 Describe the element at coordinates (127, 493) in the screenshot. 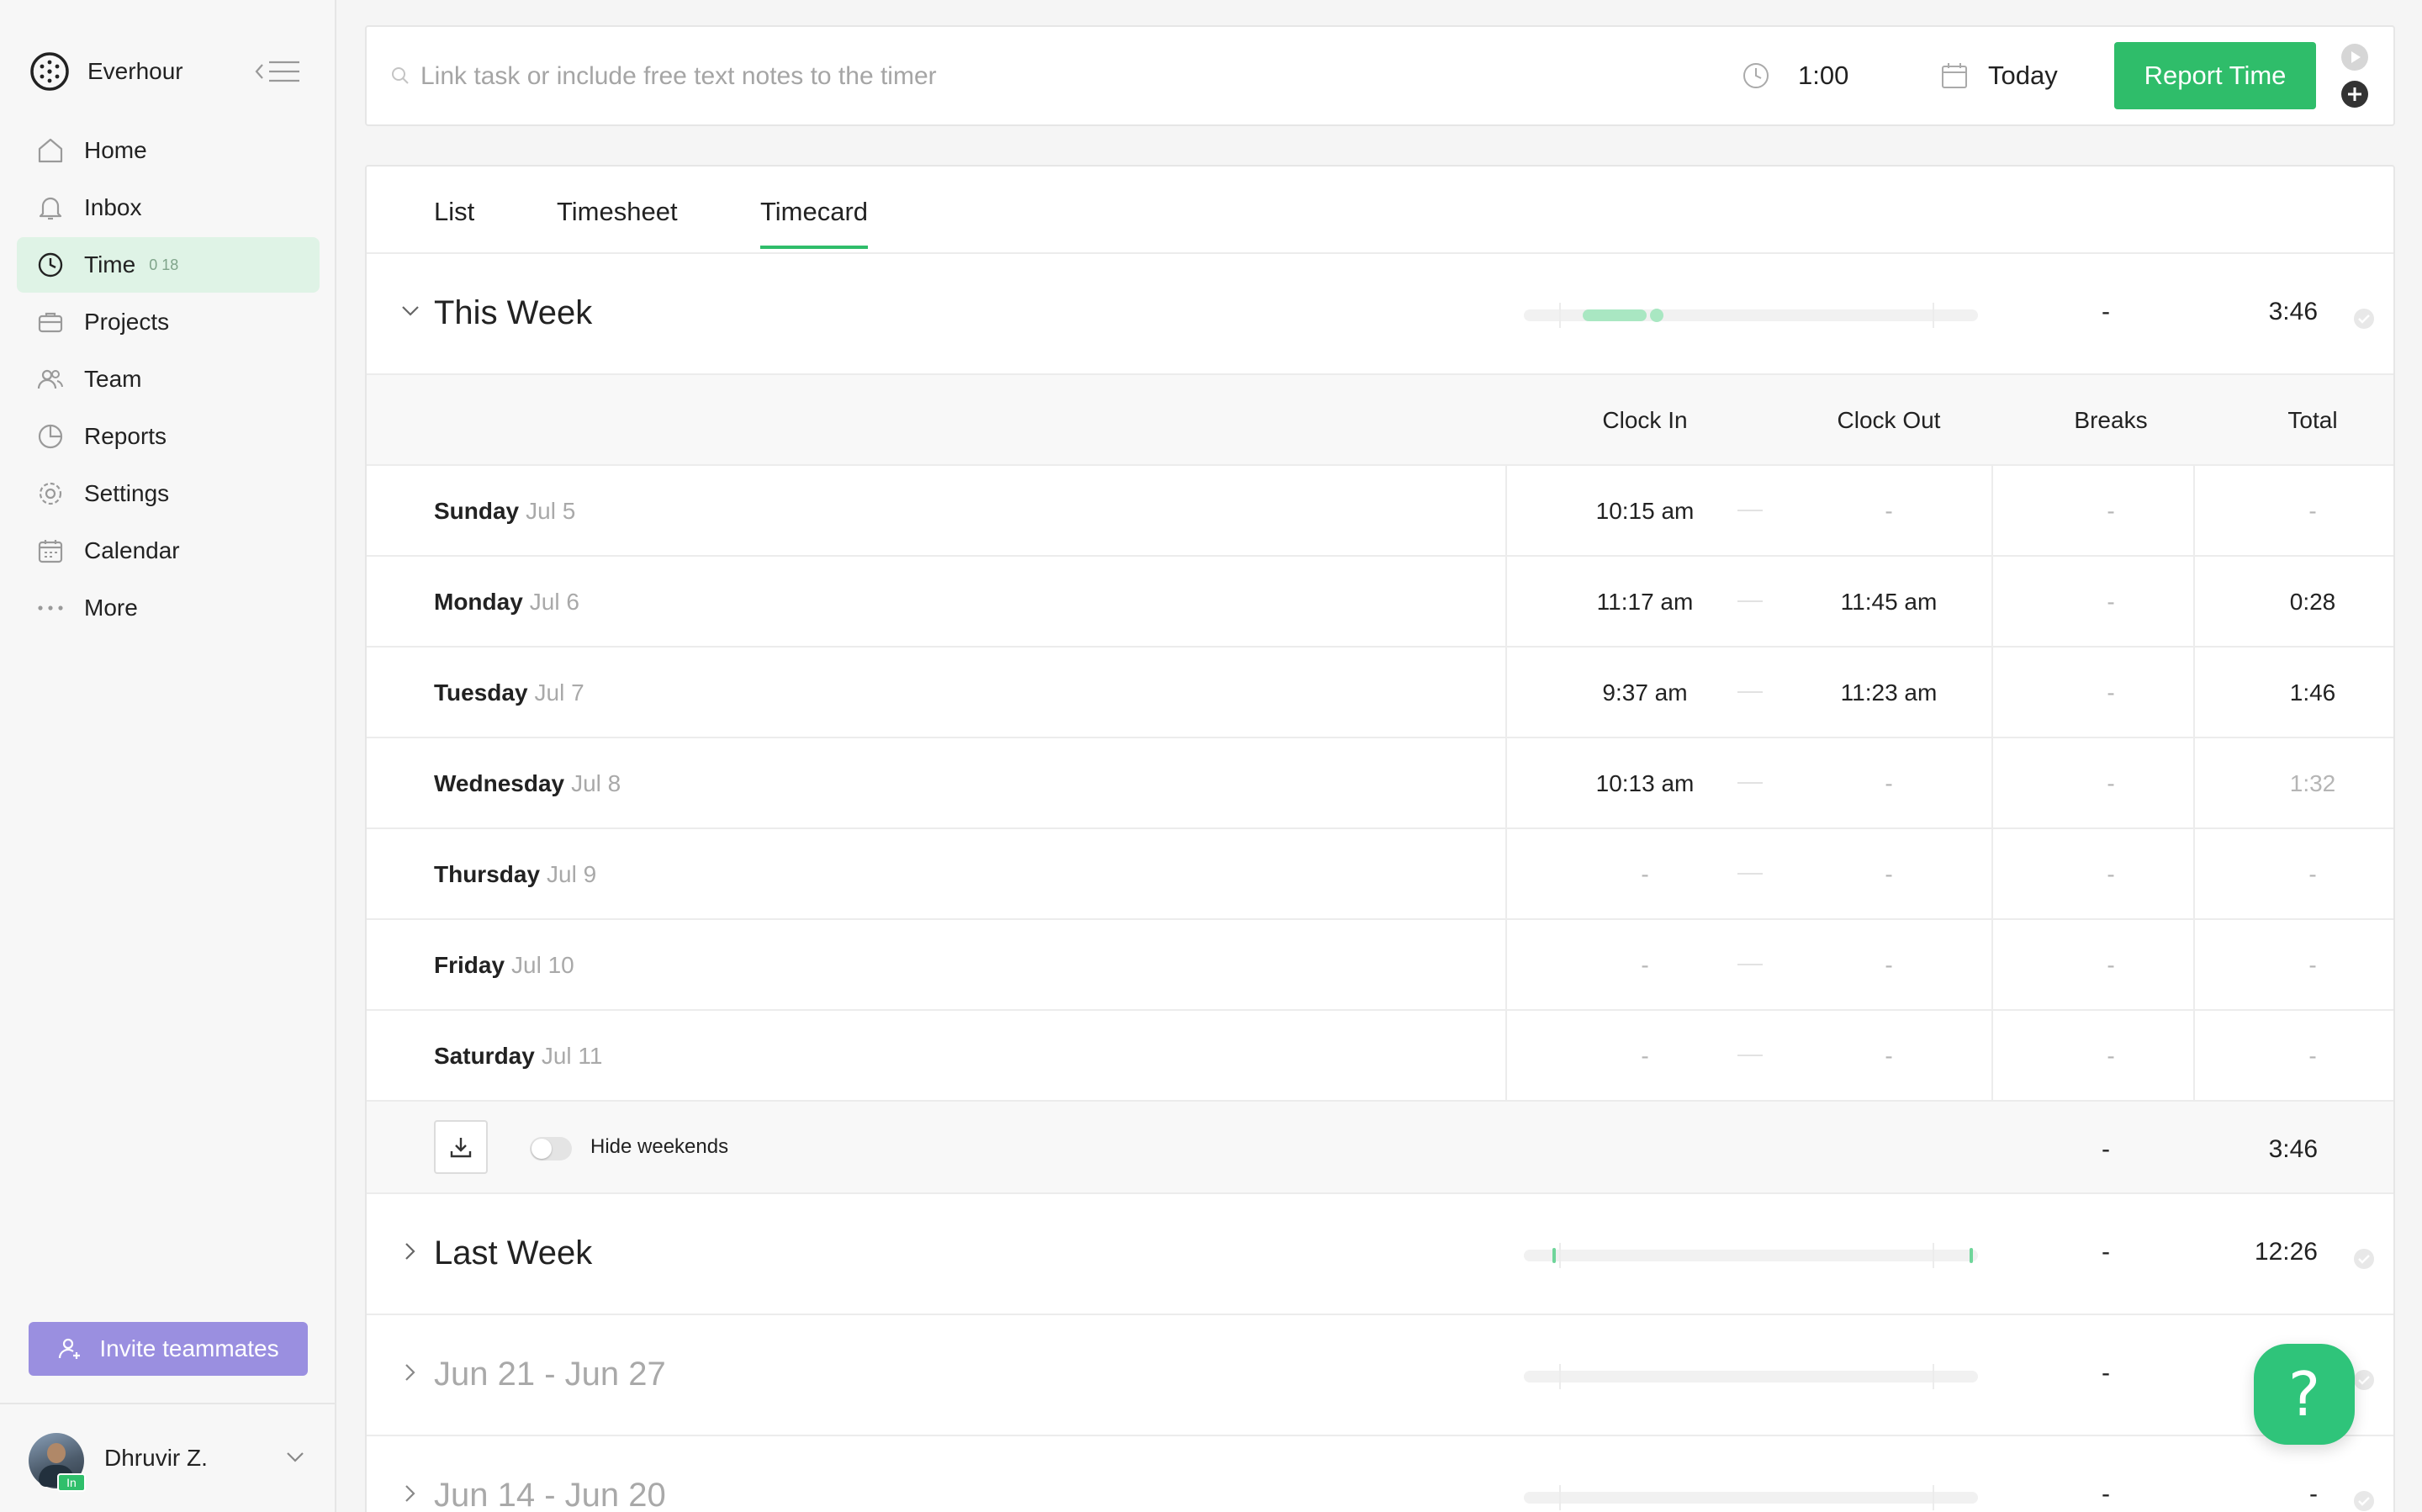

I see `sidebar-item-label: Settings` at that location.